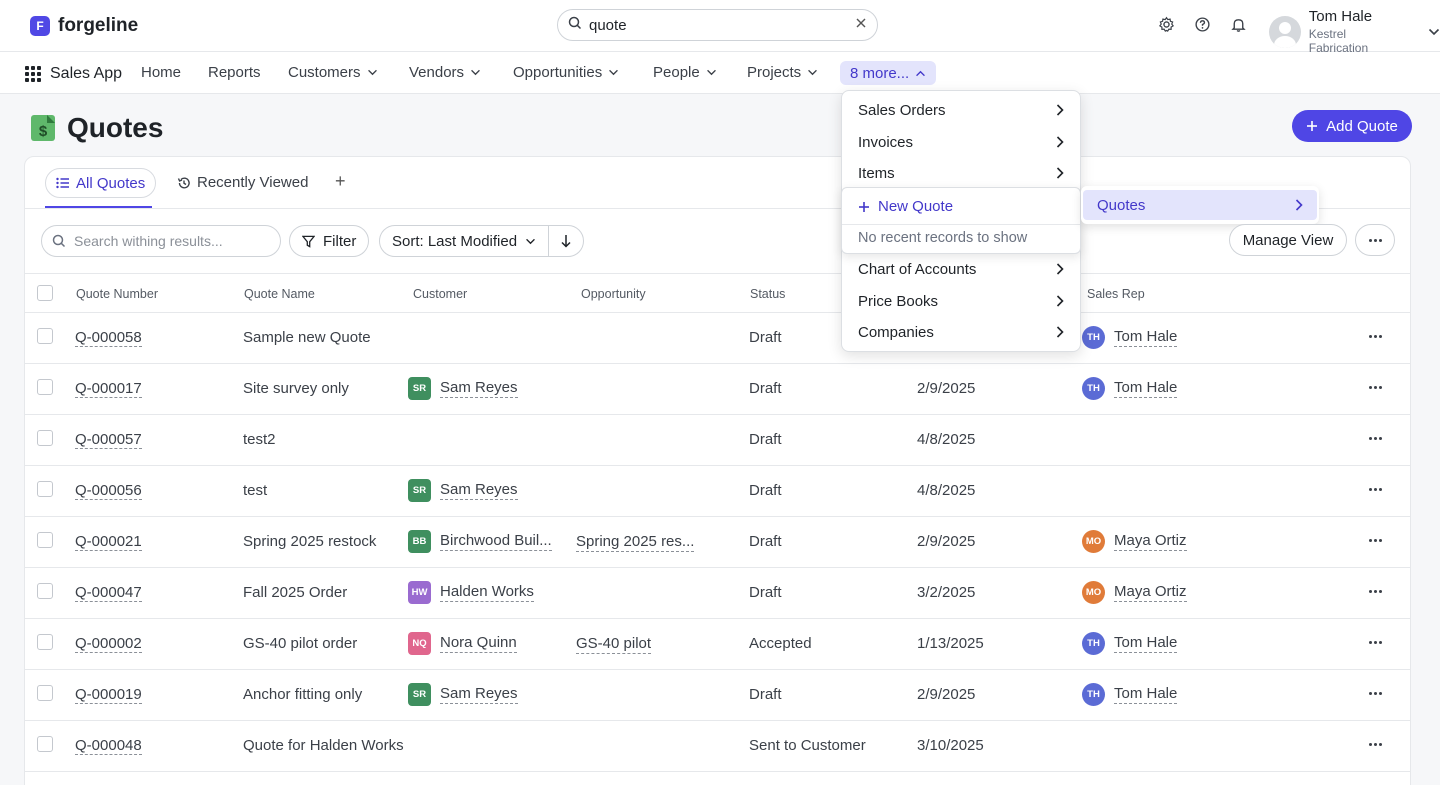 The height and width of the screenshot is (785, 1440). Describe the element at coordinates (478, 643) in the screenshot. I see `customer-link: Nora Quinn` at that location.